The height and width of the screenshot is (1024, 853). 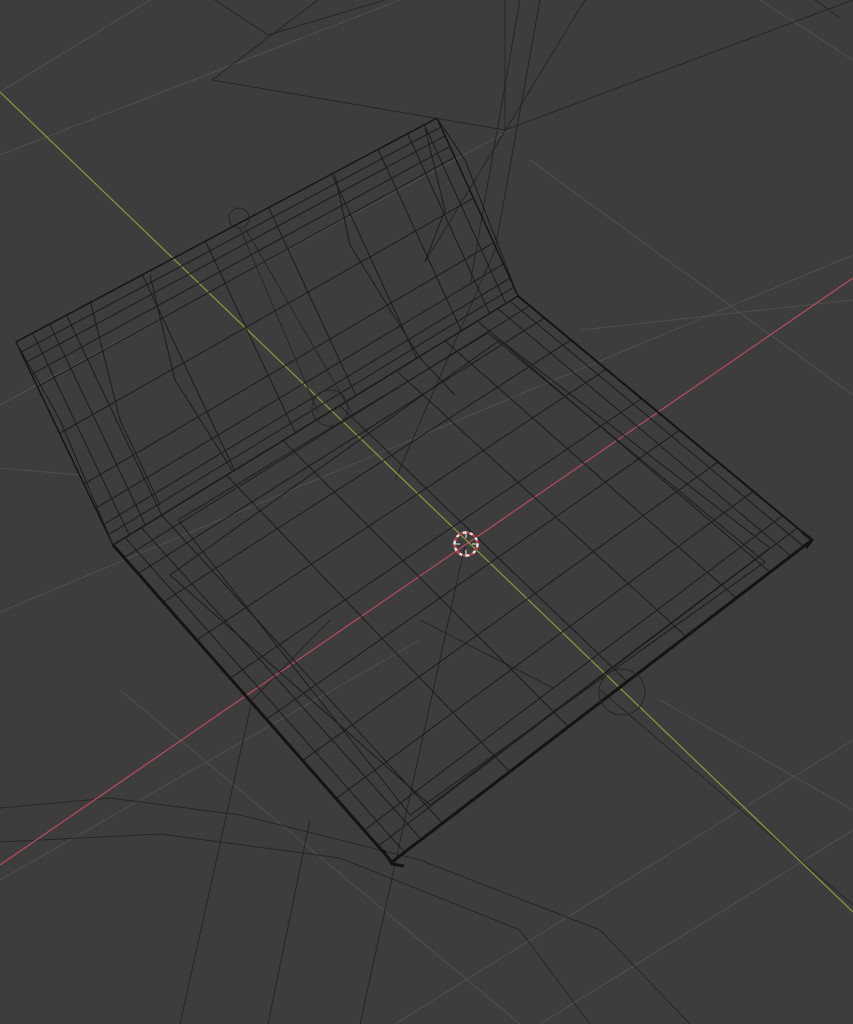 I want to click on light-object-icon, so click(x=239, y=218).